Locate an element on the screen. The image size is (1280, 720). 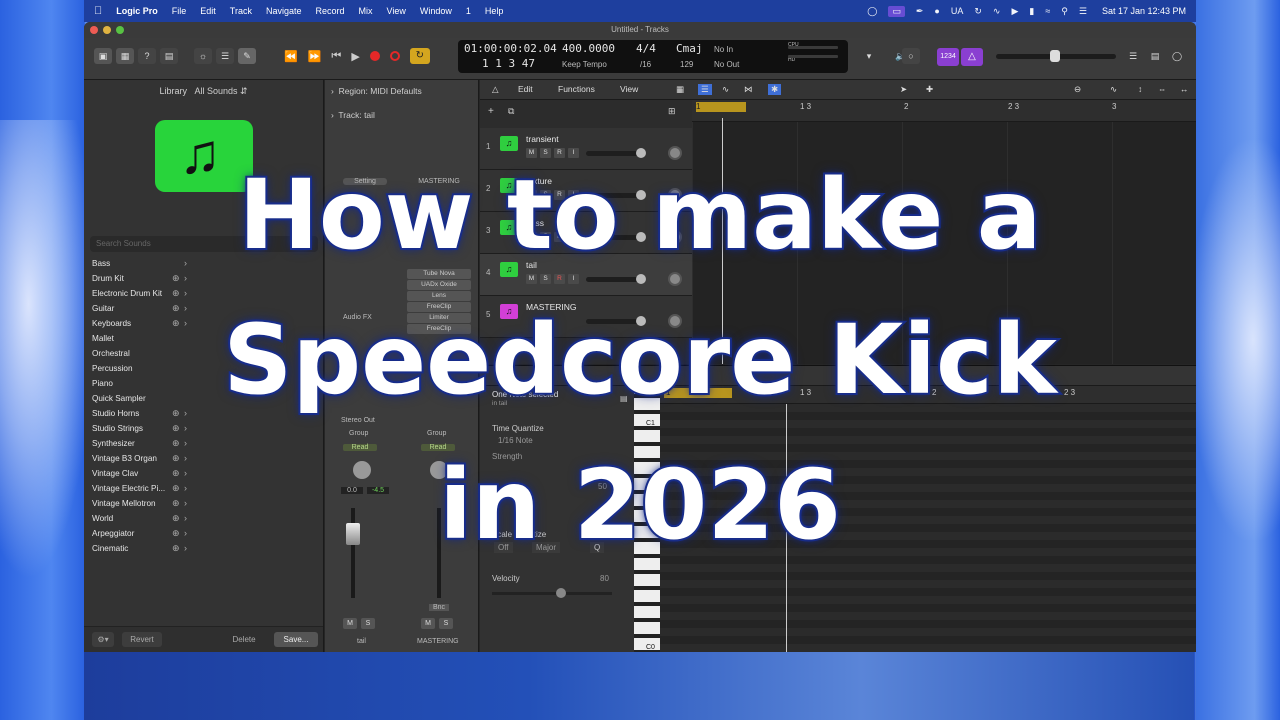
track-name: transient is located at coordinates (542, 139).